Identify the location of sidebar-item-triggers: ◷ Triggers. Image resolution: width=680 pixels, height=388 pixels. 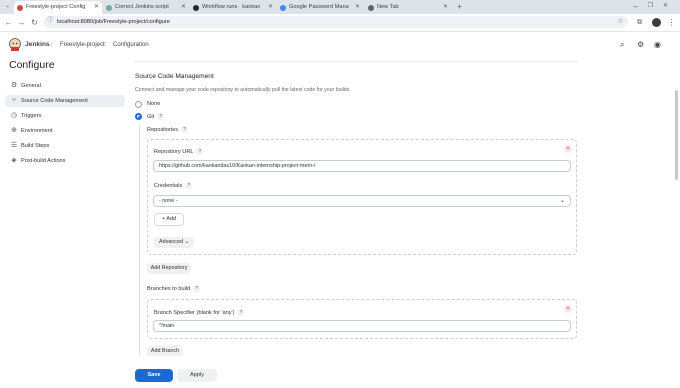
(65, 116).